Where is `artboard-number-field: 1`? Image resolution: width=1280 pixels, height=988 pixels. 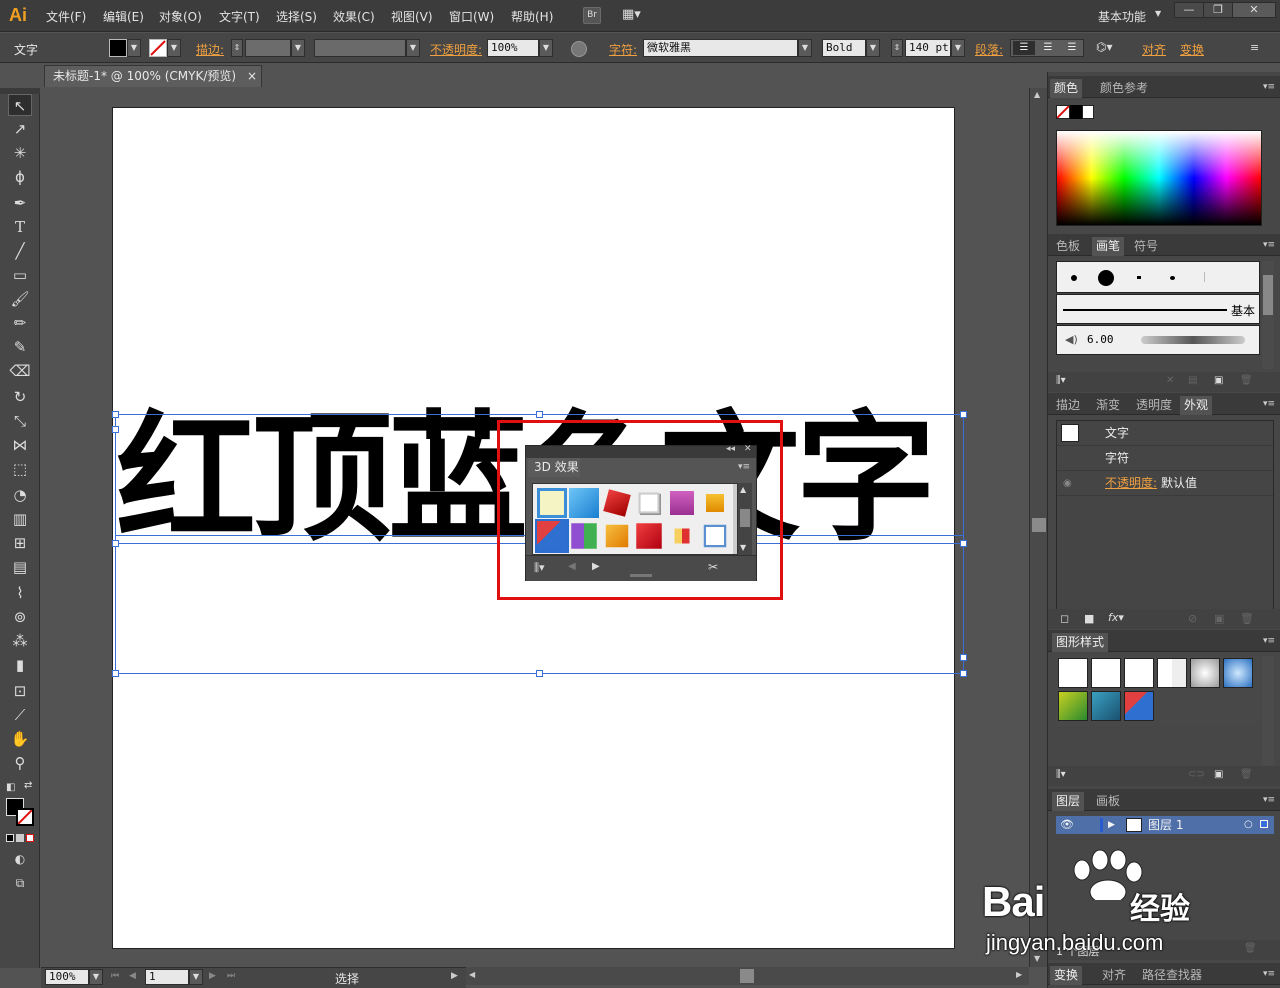 artboard-number-field: 1 is located at coordinates (167, 977).